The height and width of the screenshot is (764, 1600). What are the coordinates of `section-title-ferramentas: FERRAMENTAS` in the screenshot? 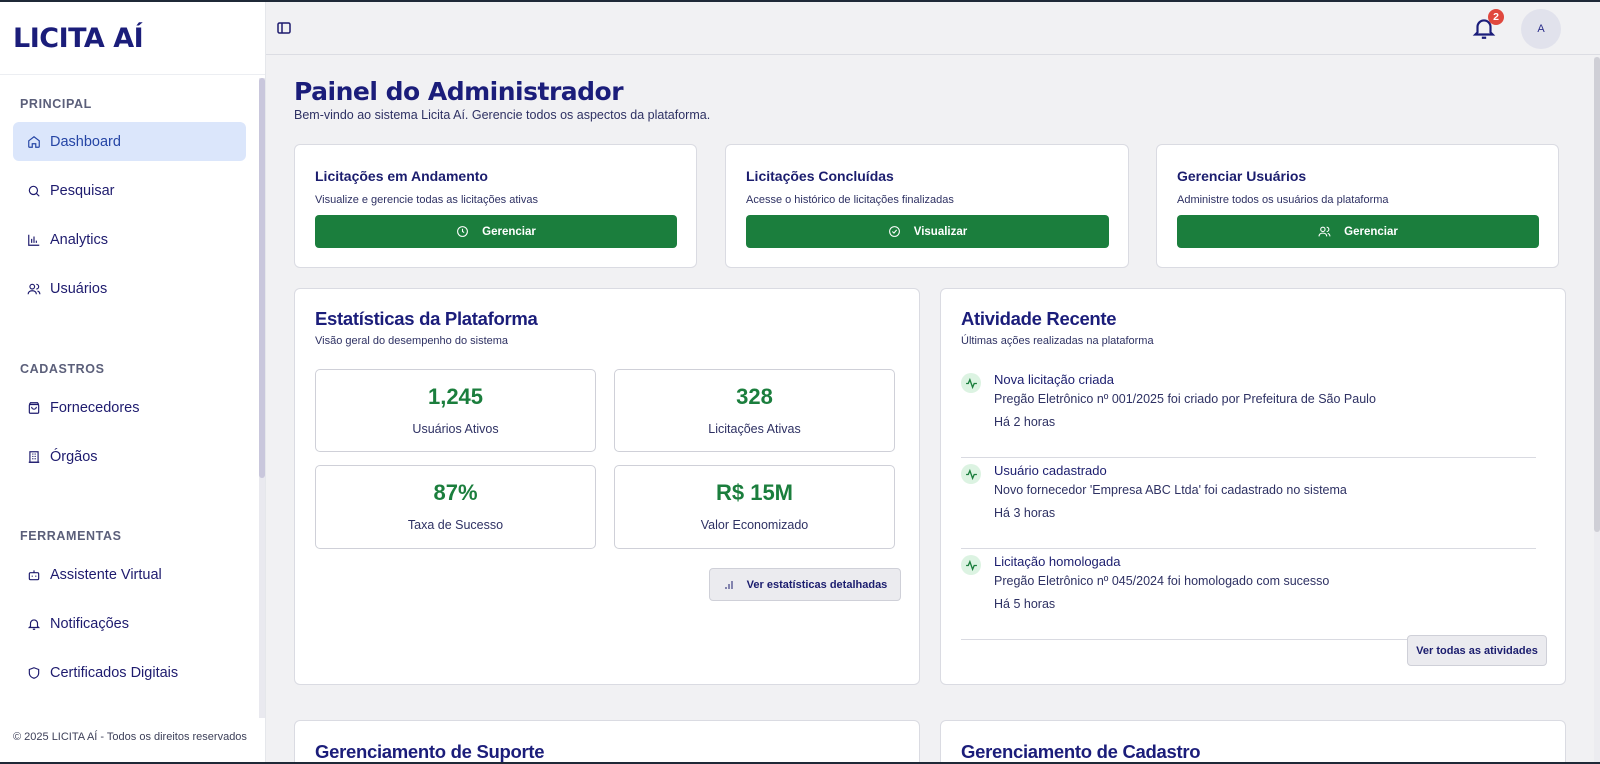 It's located at (71, 536).